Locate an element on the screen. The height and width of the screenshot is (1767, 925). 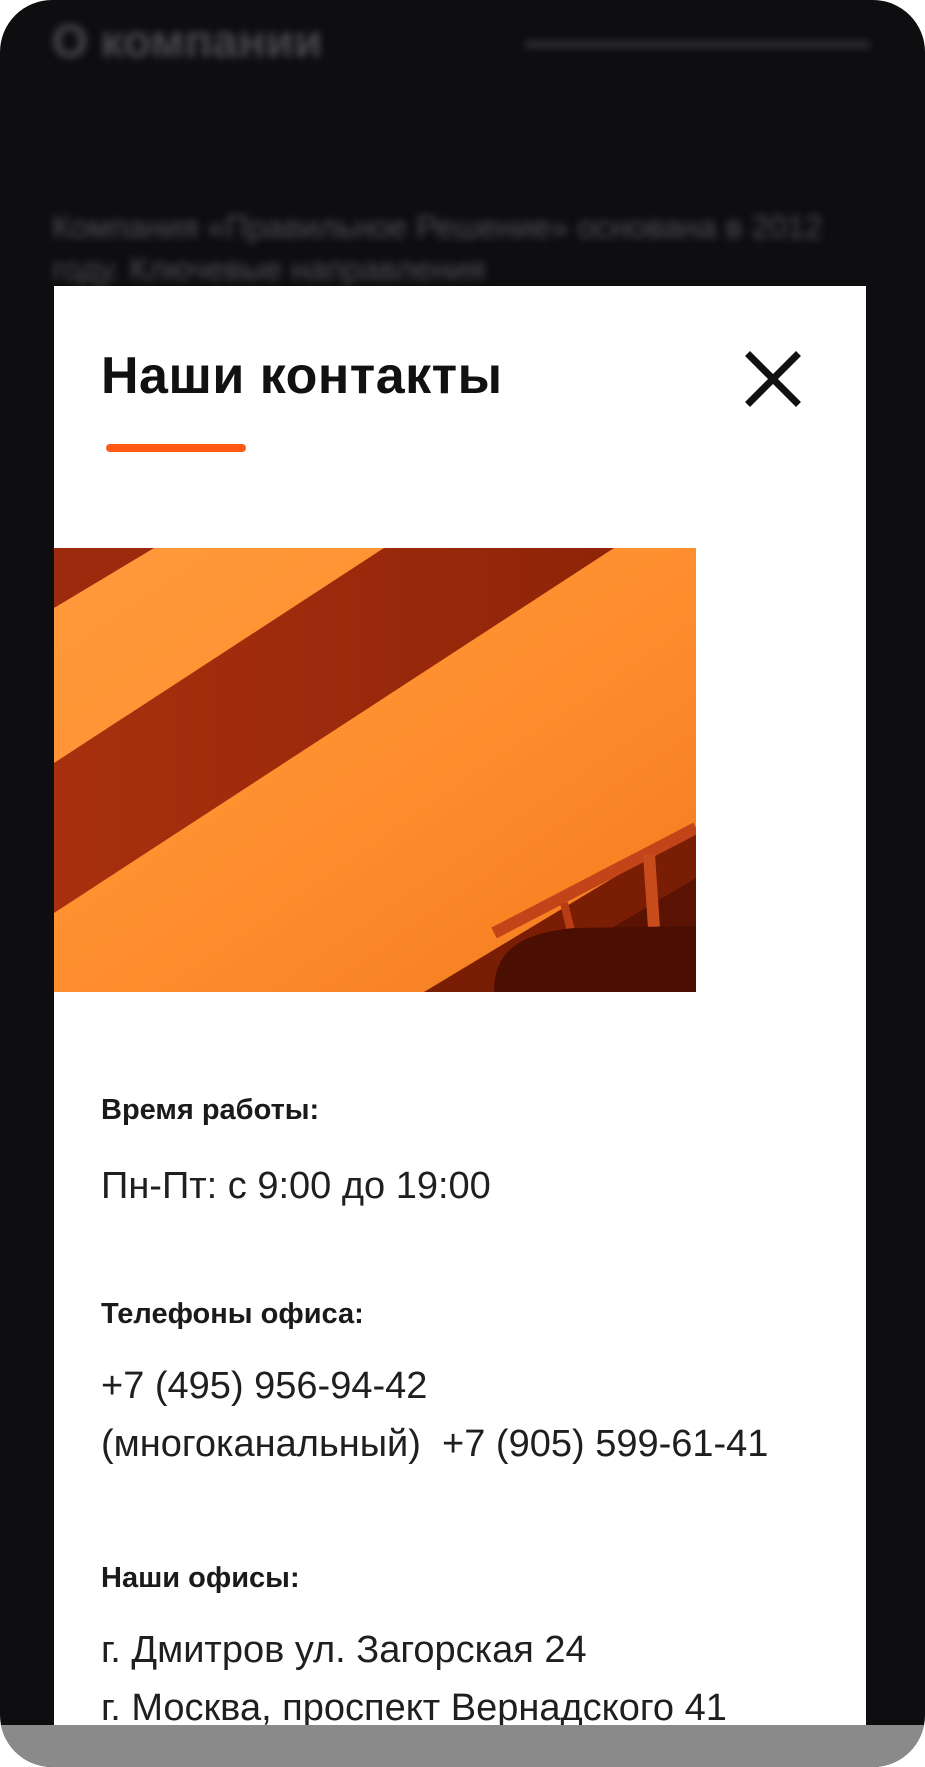
office-item: г. Дмитров ул. Загорская 24 is located at coordinates (344, 1650).